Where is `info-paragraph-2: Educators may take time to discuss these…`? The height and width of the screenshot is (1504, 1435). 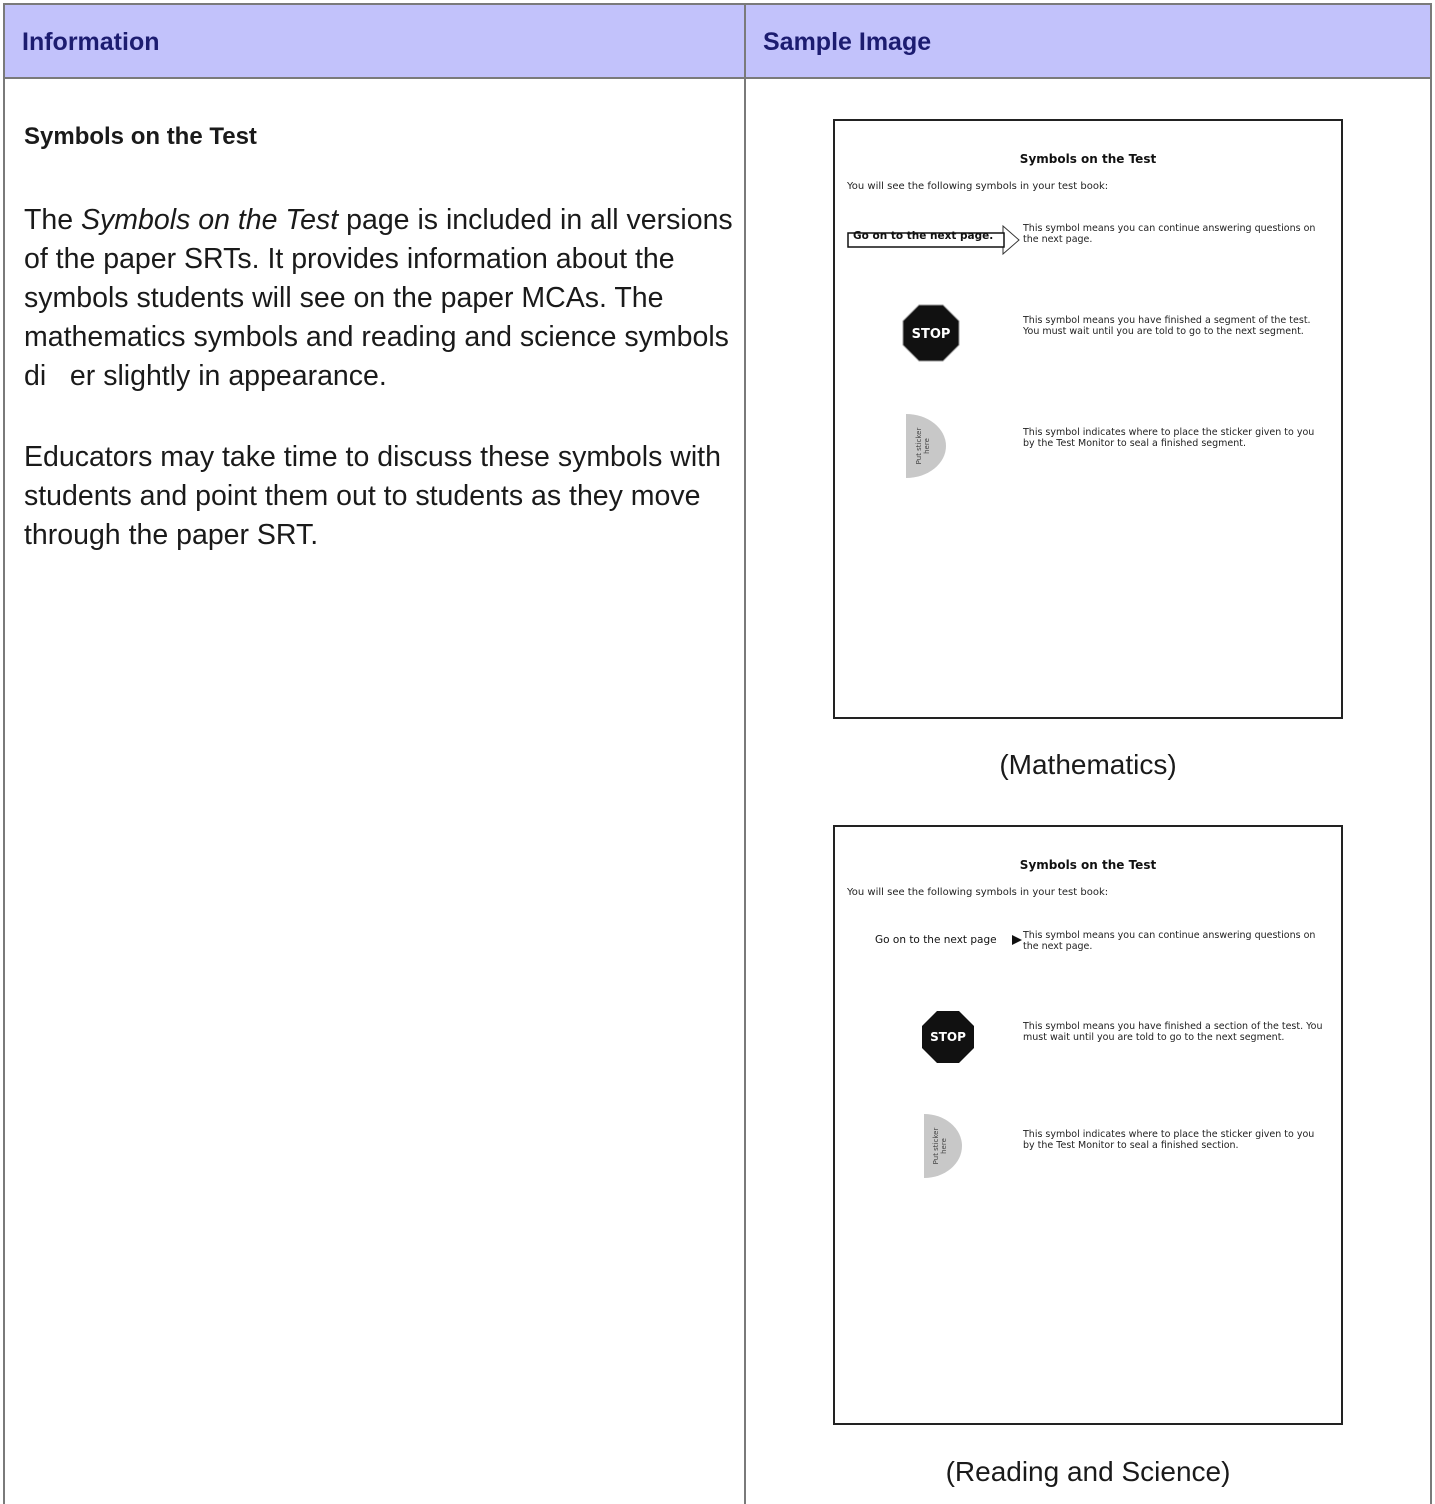 info-paragraph-2: Educators may take time to discuss these… is located at coordinates (372, 496).